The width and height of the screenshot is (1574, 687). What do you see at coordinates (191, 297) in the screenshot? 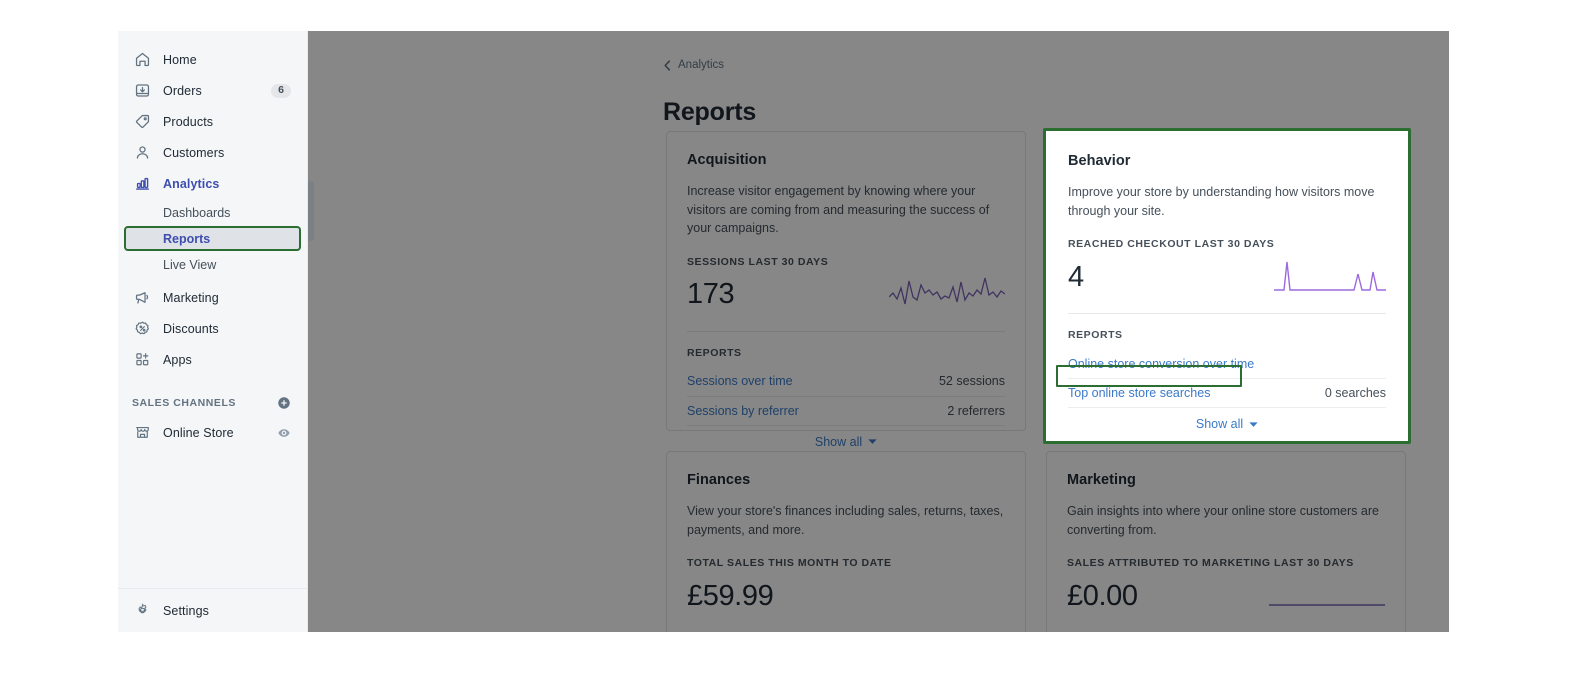
I see `sidebar-item-label: Marketing` at bounding box center [191, 297].